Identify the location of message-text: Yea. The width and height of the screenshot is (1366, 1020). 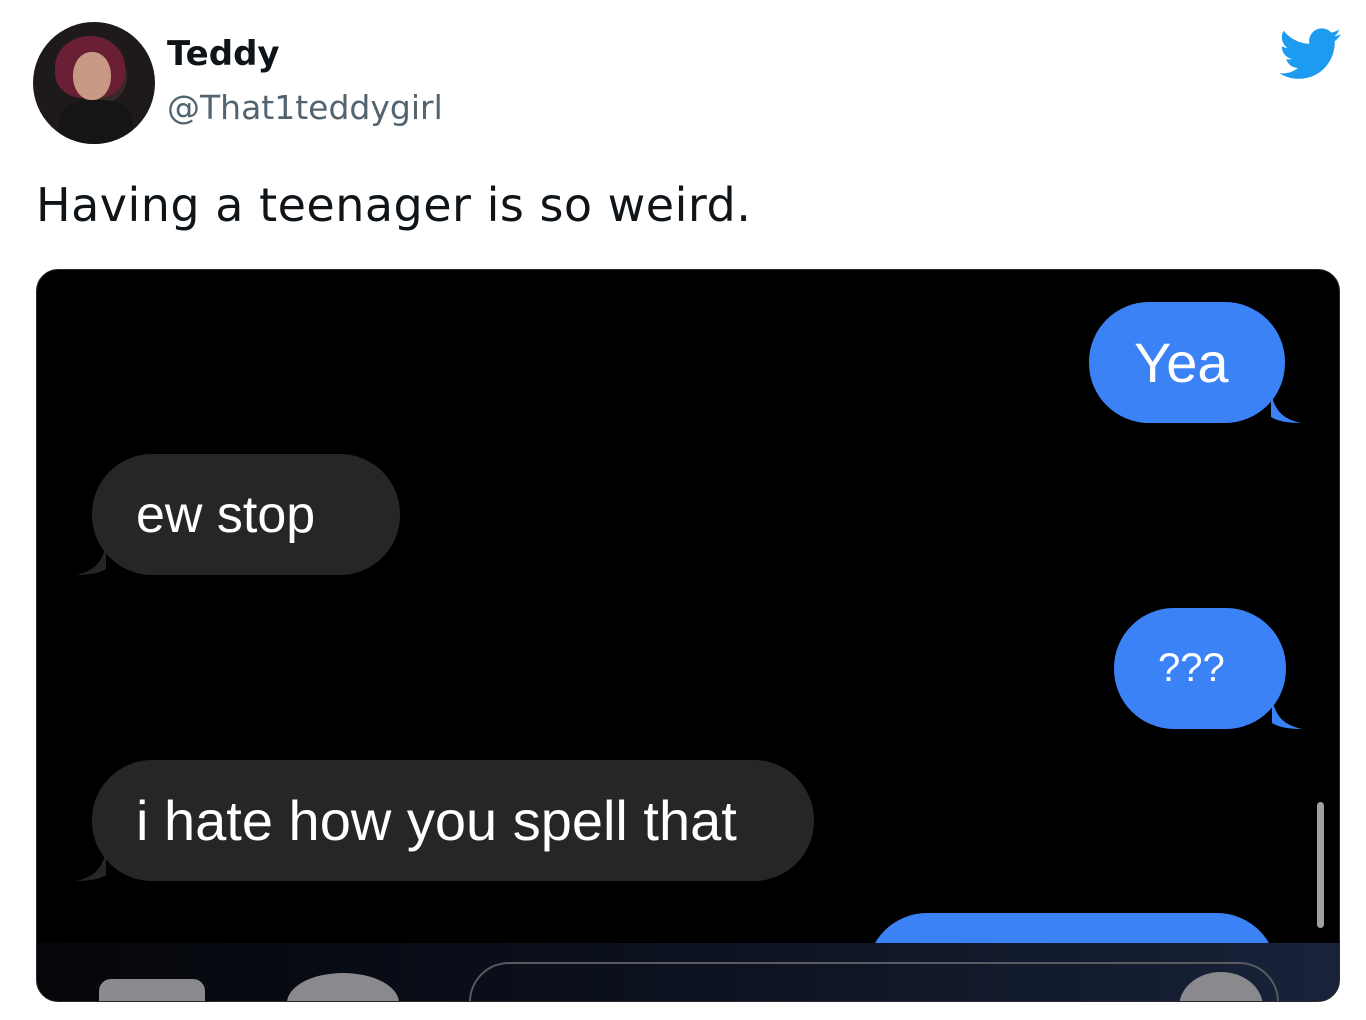
(1181, 362).